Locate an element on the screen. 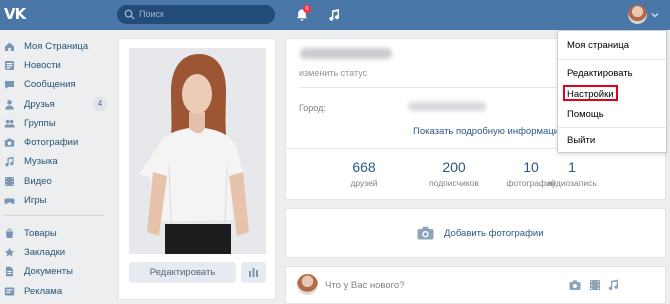 The height and width of the screenshot is (304, 670). nav-label: Группы is located at coordinates (40, 123).